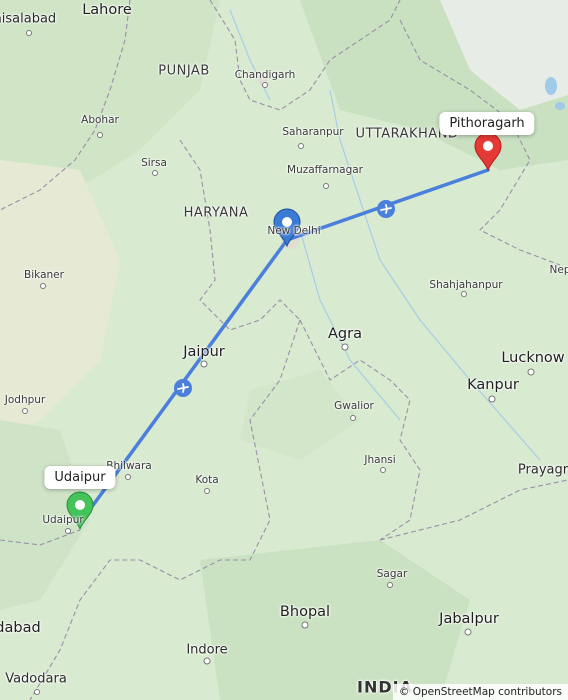 This screenshot has width=568, height=700. Describe the element at coordinates (207, 650) in the screenshot. I see `place-label: Indore` at that location.